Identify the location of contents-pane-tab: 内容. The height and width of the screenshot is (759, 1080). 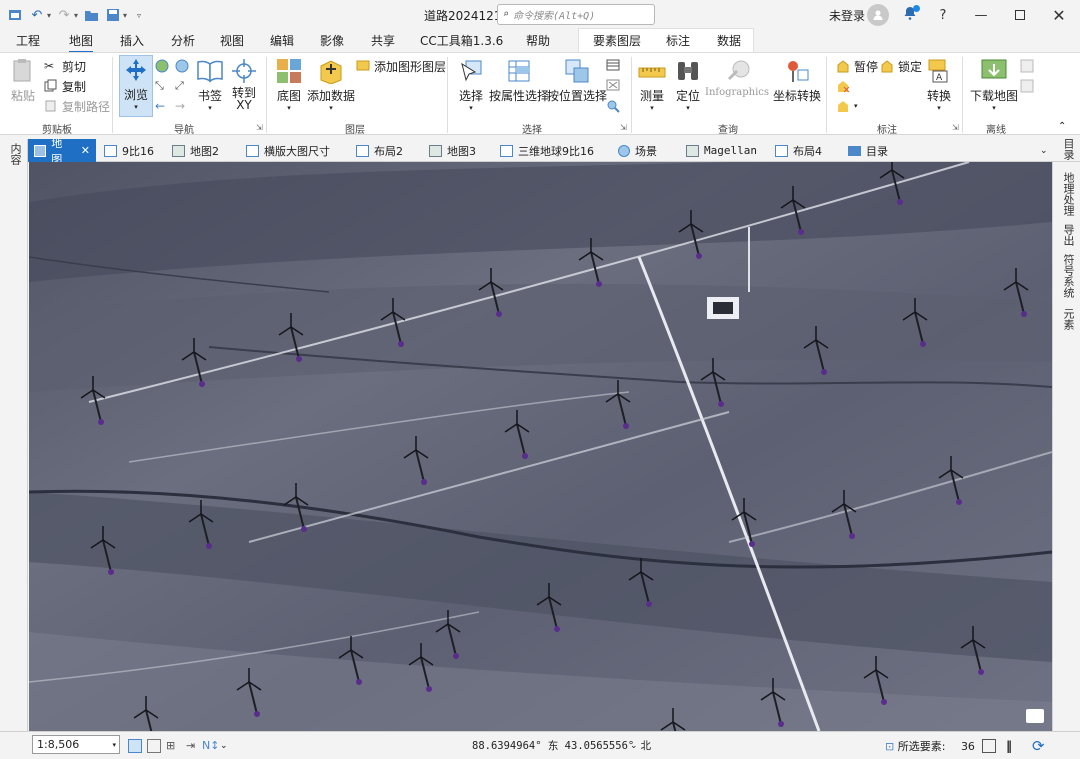
(15, 154).